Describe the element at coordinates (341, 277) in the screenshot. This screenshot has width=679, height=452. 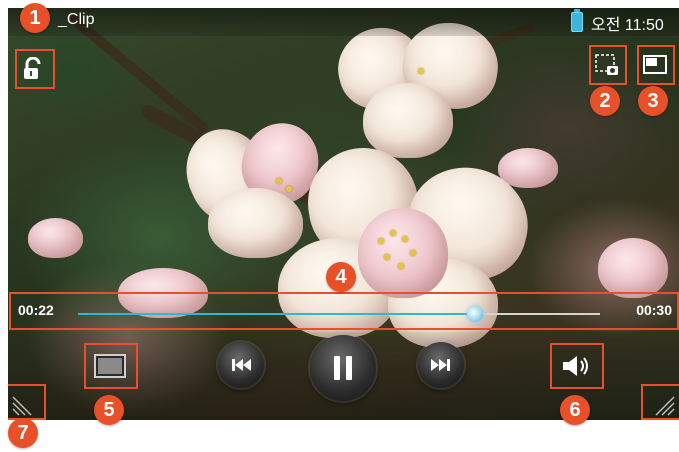
I see `callout-badge-4: 4` at that location.